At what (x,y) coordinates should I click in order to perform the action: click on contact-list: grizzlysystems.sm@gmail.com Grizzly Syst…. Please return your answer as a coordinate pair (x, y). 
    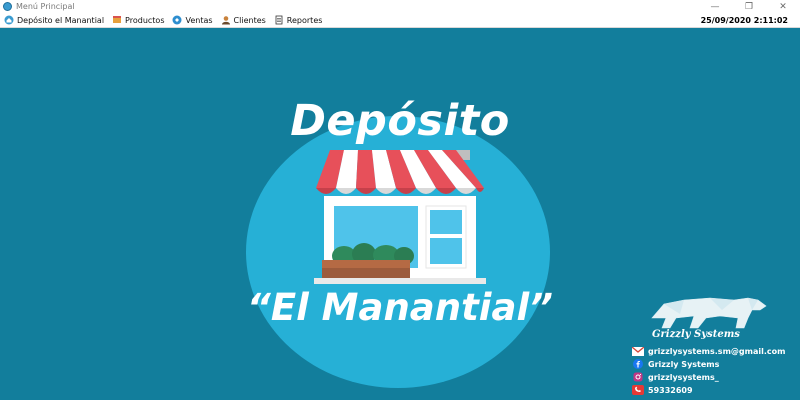
    Looking at the image, I should click on (708, 371).